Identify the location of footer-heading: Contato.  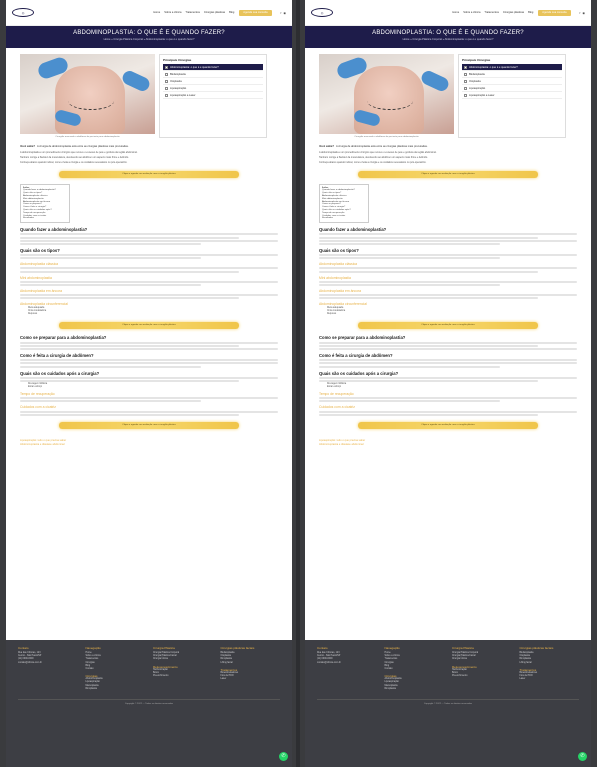
(322, 648).